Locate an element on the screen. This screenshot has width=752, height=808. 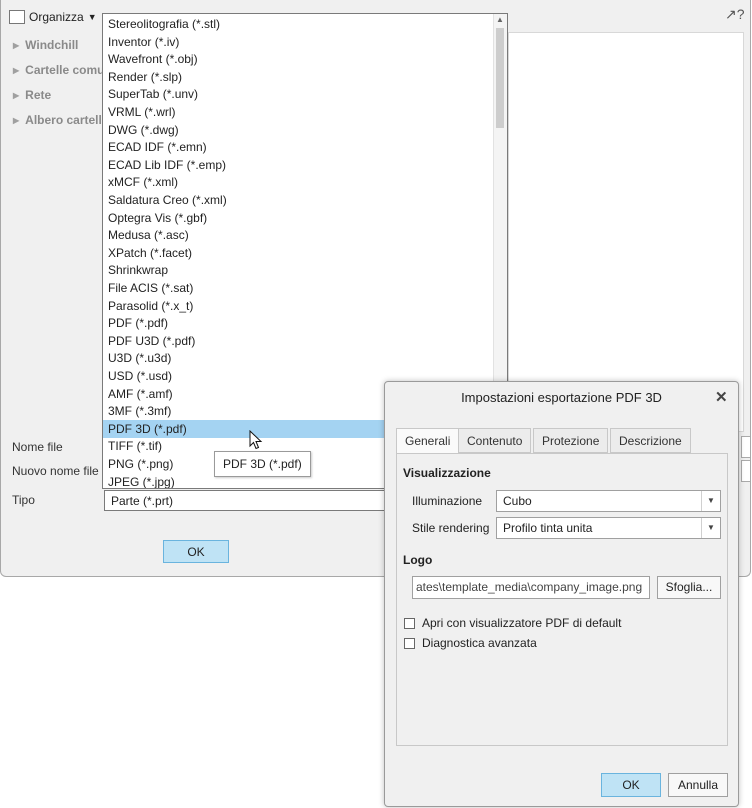
advanced-diagnostics-checkbox is located at coordinates (409, 643).